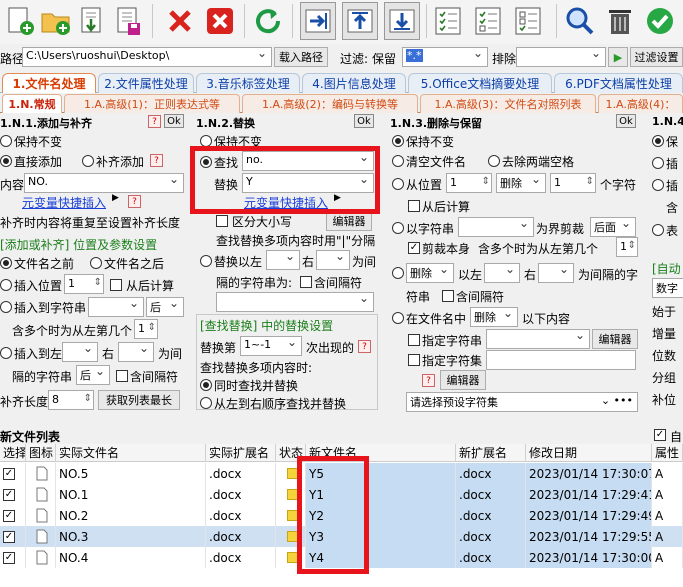  What do you see at coordinates (618, 83) in the screenshot?
I see `tab-pdf-properties: 6.PDF文档属性处理` at bounding box center [618, 83].